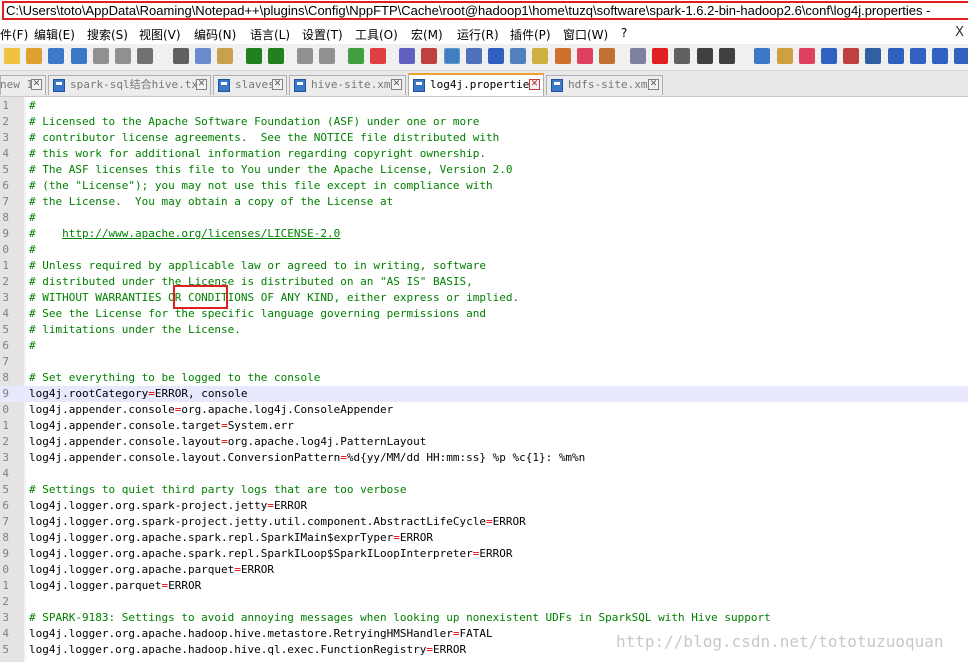  What do you see at coordinates (407, 56) in the screenshot?
I see `sync-vertical-icon` at bounding box center [407, 56].